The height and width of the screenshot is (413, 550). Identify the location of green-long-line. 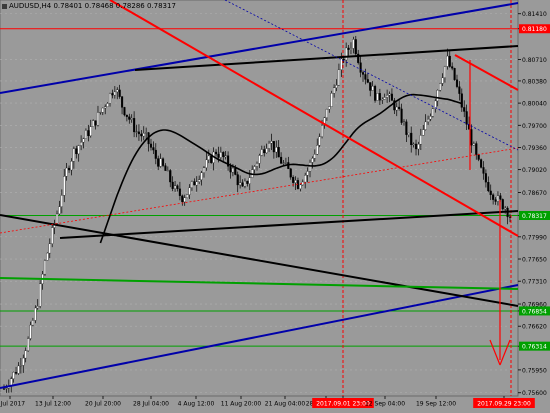
(259, 283).